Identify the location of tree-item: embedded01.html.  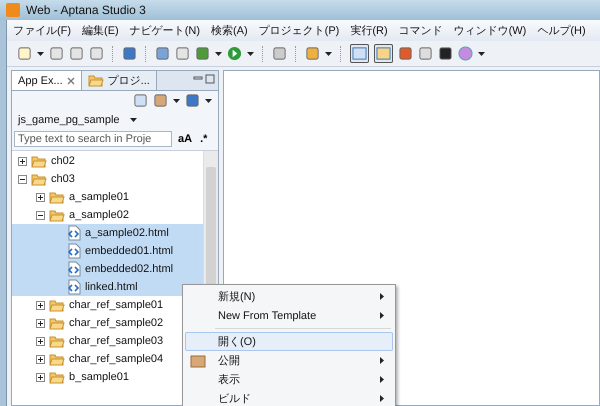
(107, 251).